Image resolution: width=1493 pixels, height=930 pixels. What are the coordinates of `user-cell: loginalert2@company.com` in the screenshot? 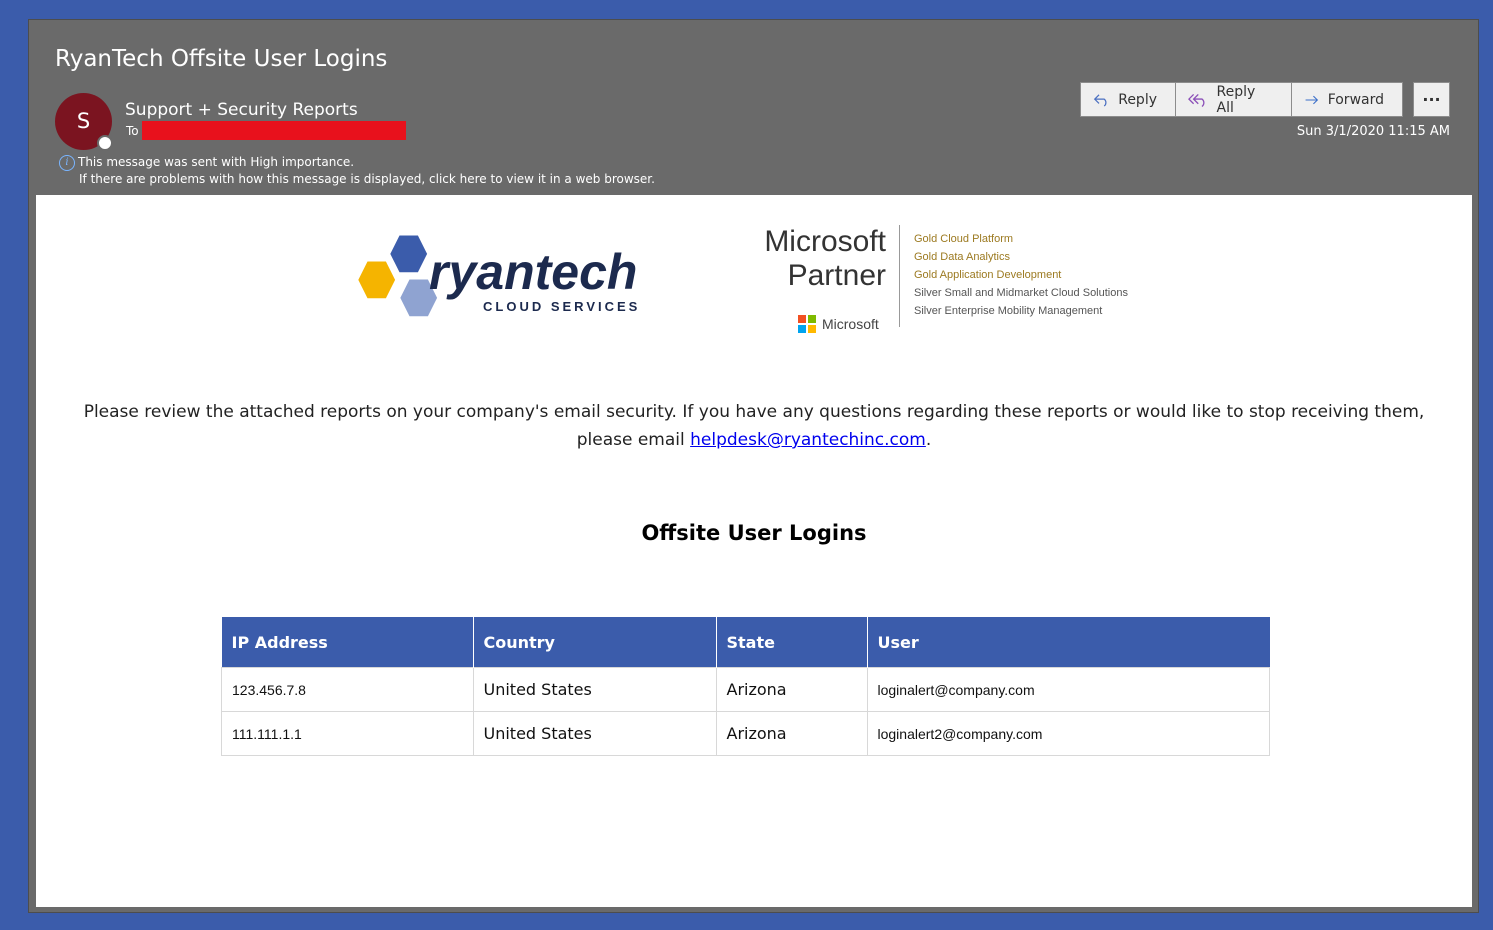 It's located at (1068, 733).